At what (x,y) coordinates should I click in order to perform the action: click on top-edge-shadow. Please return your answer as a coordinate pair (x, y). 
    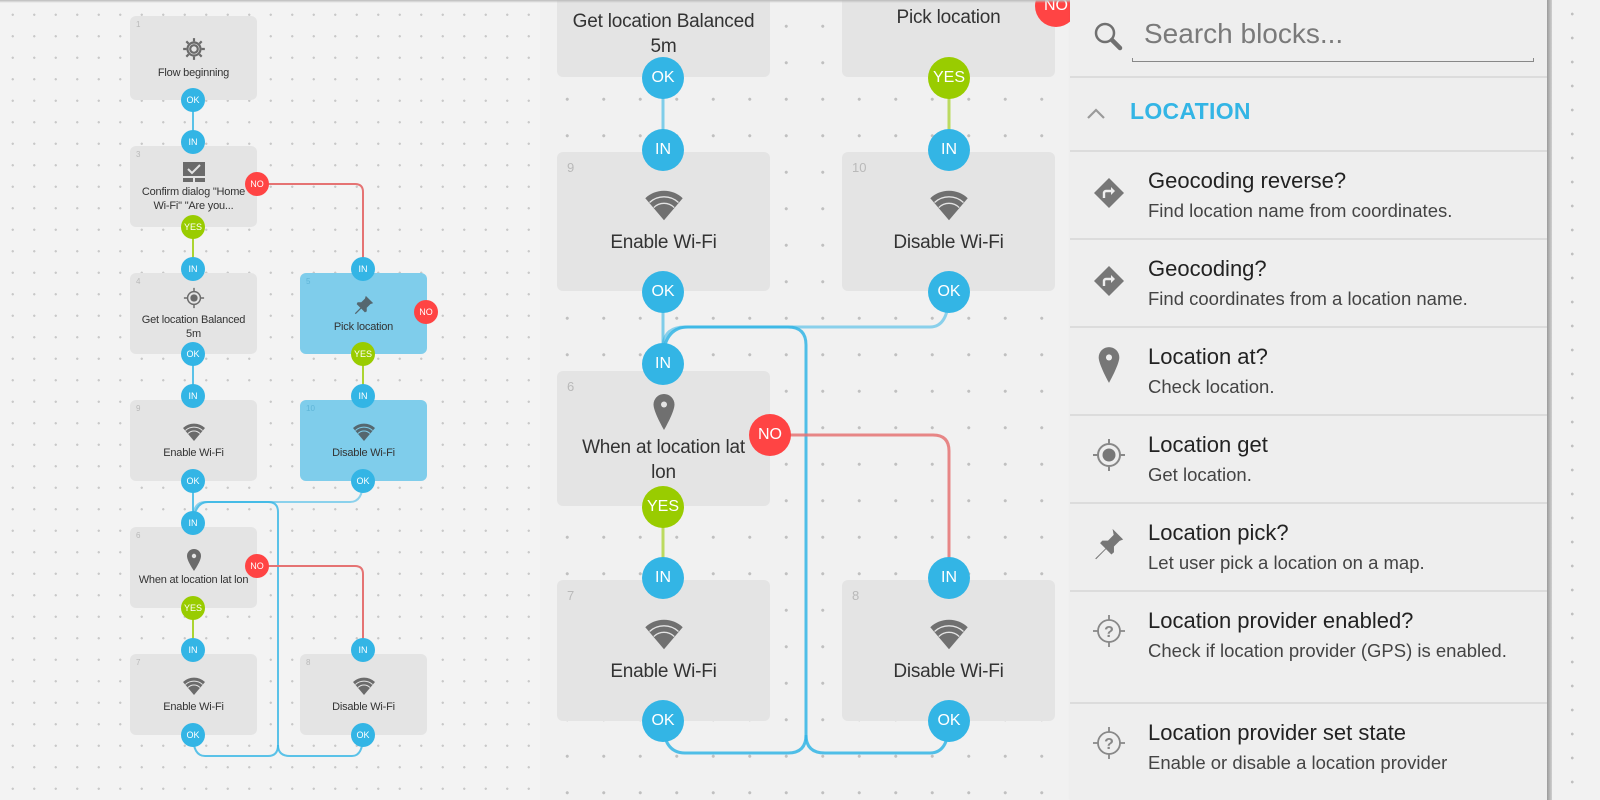
    Looking at the image, I should click on (535, 1).